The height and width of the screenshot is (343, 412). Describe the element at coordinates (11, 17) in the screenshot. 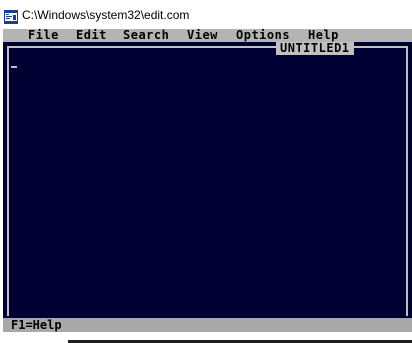

I see `dos-app-icon` at that location.